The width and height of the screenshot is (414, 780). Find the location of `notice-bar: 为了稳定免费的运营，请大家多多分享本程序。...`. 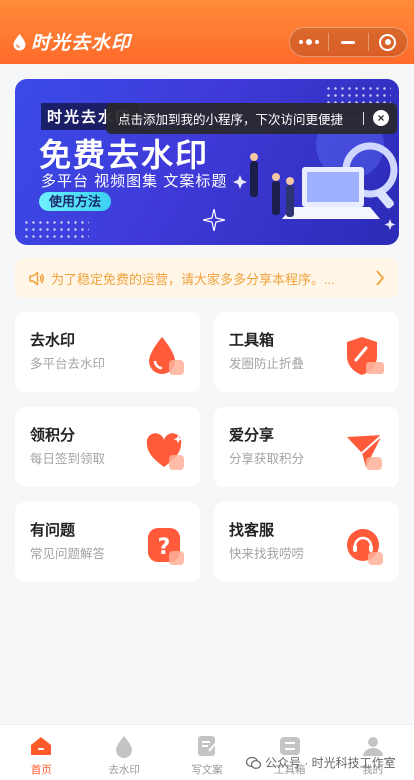

notice-bar: 为了稳定免费的运营，请大家多多分享本程序。... is located at coordinates (207, 278).